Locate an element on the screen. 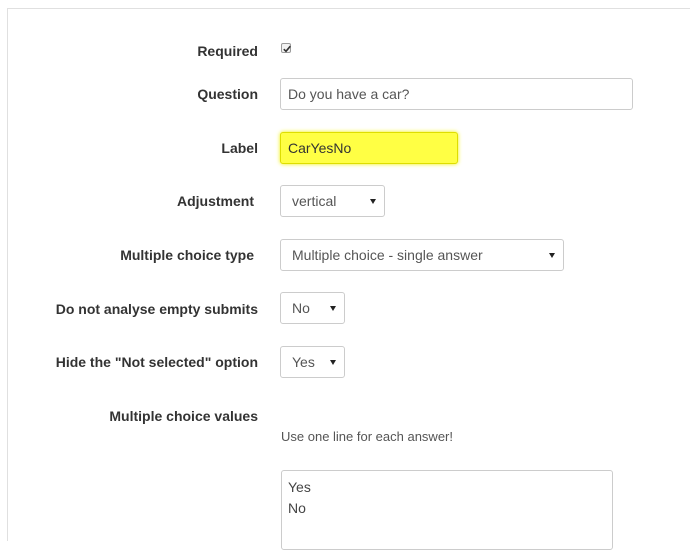 The width and height of the screenshot is (690, 550). checkmark-icon is located at coordinates (287, 49).